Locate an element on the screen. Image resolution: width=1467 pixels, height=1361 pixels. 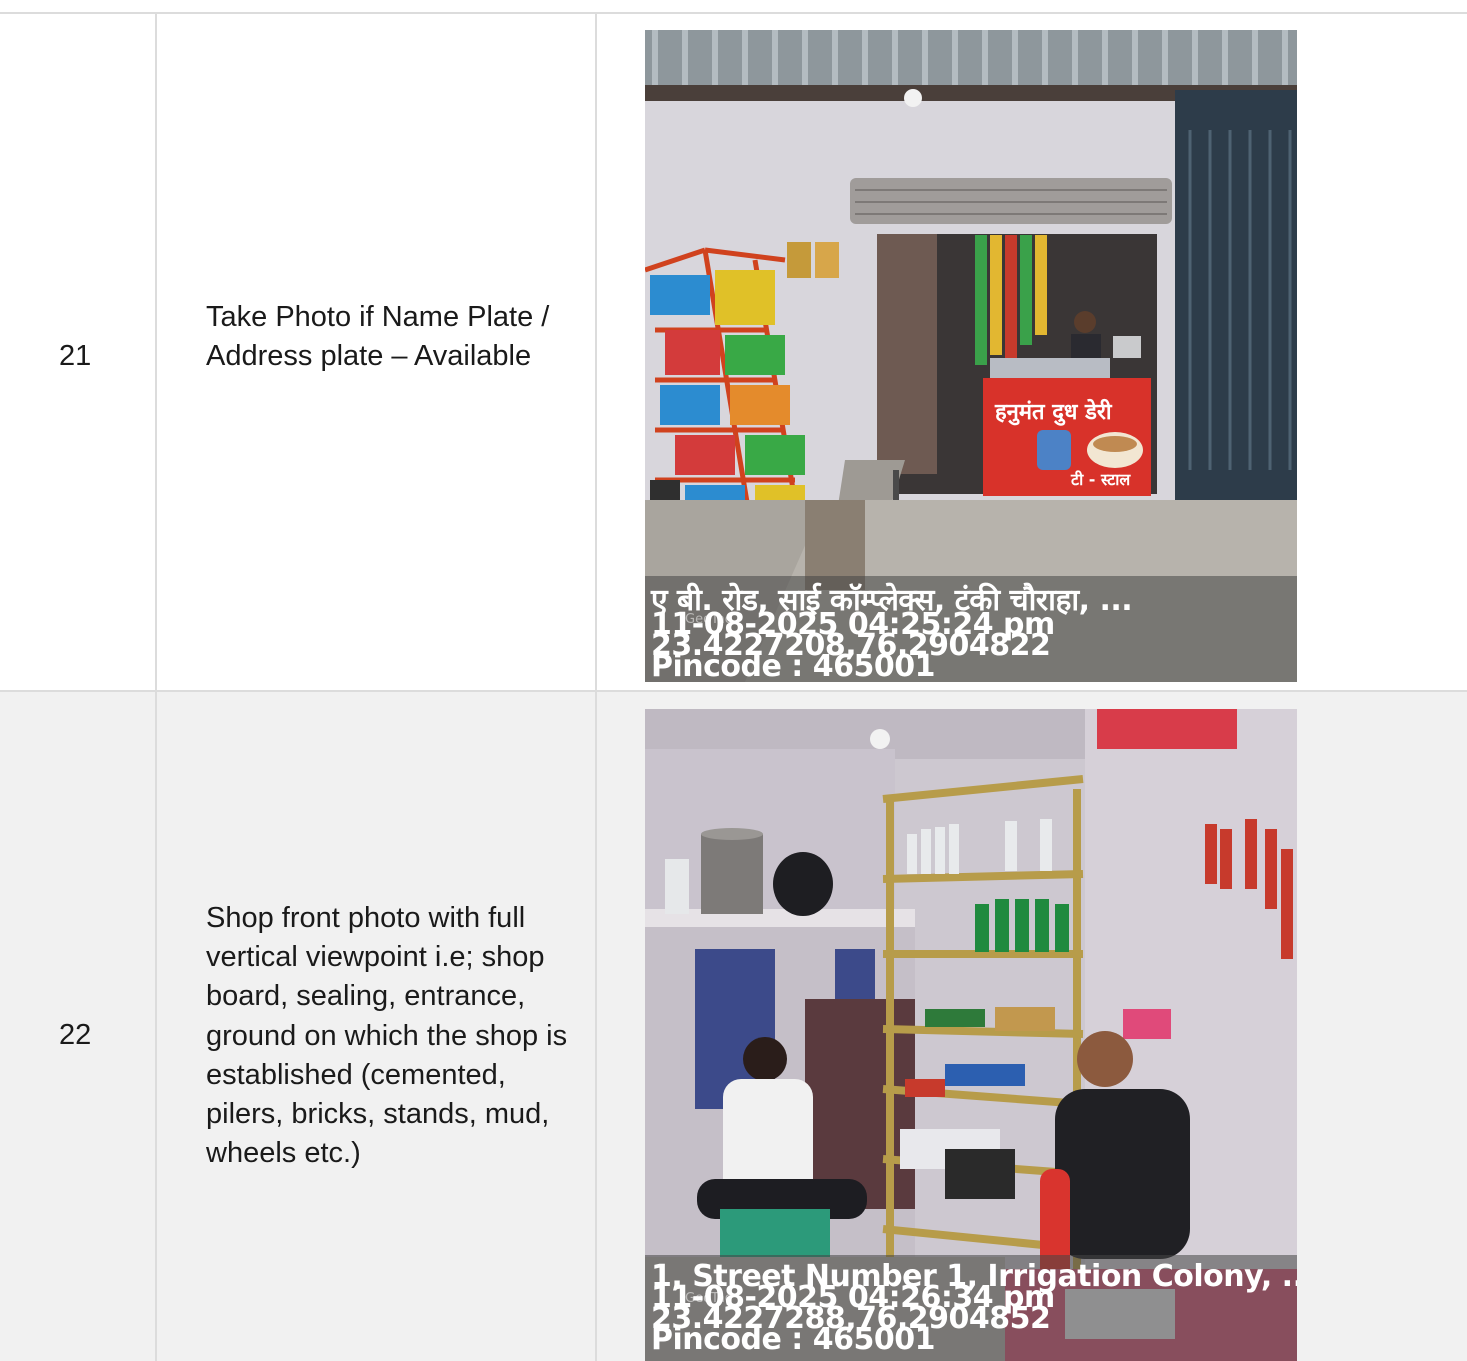
table-border-top is located at coordinates (733, 13).